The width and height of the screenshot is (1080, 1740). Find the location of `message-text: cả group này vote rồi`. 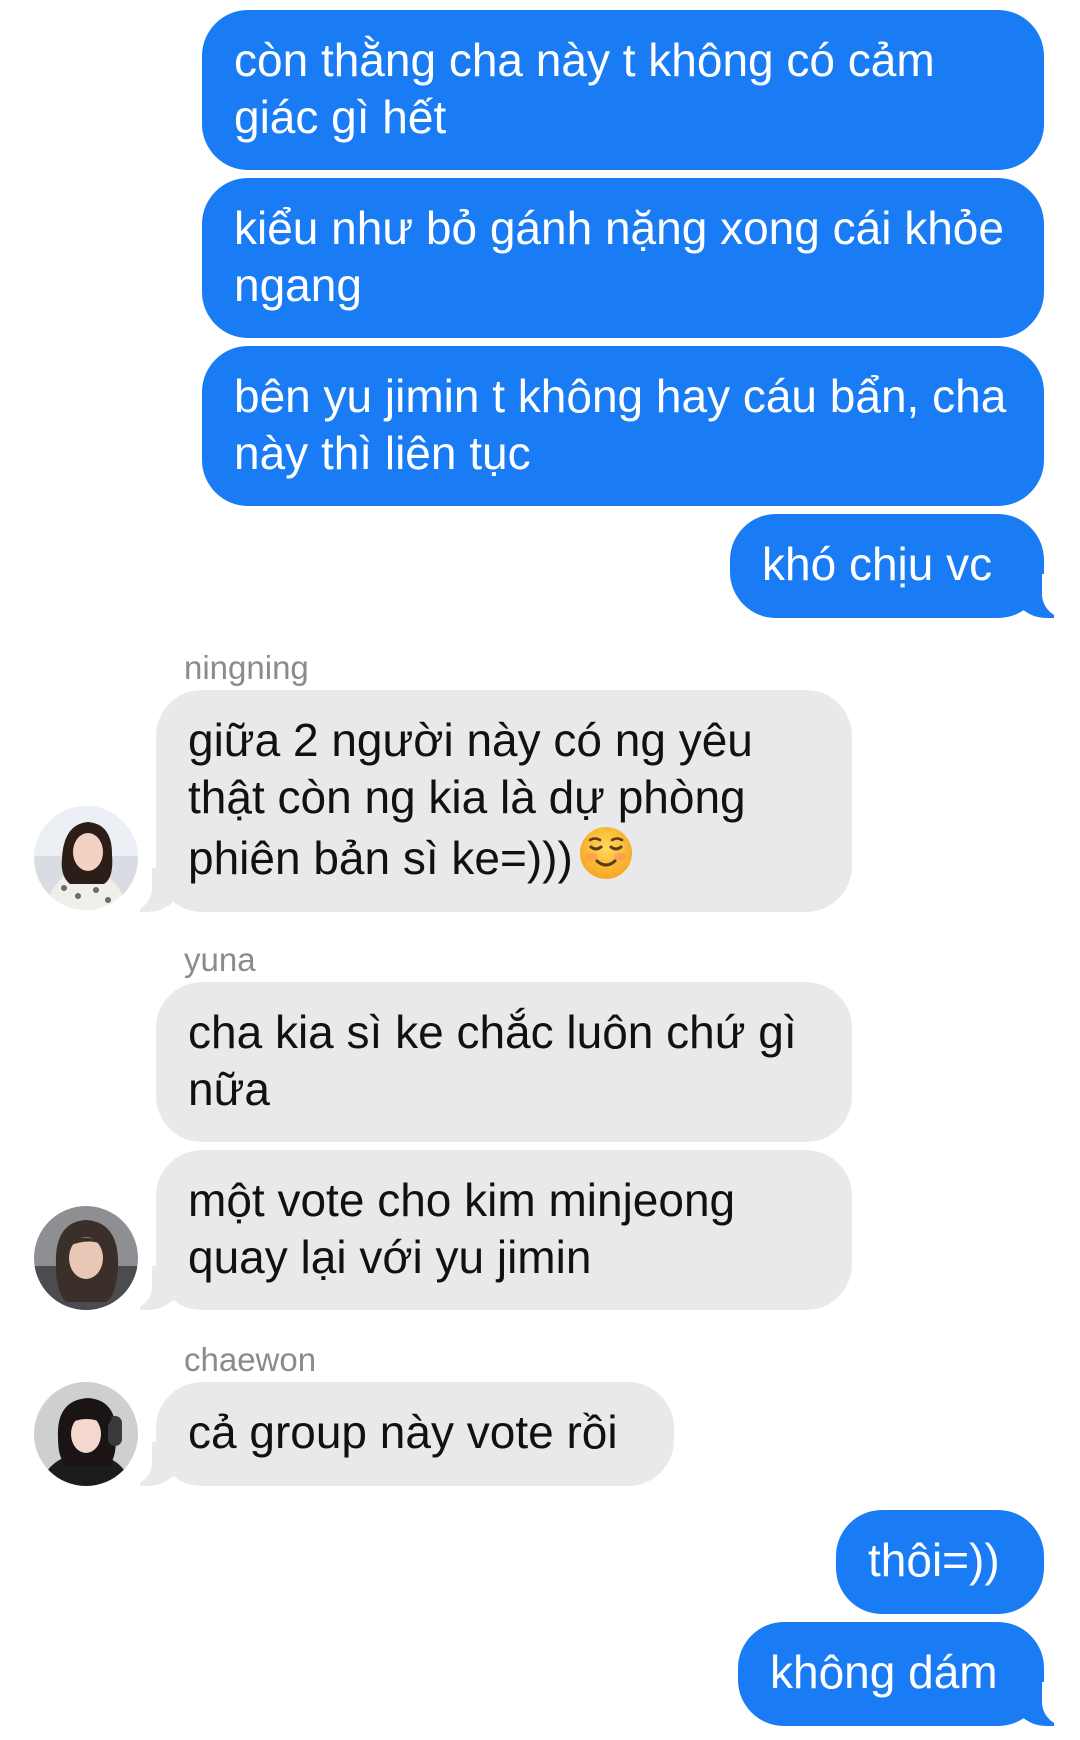

message-text: cả group này vote rồi is located at coordinates (403, 1432).